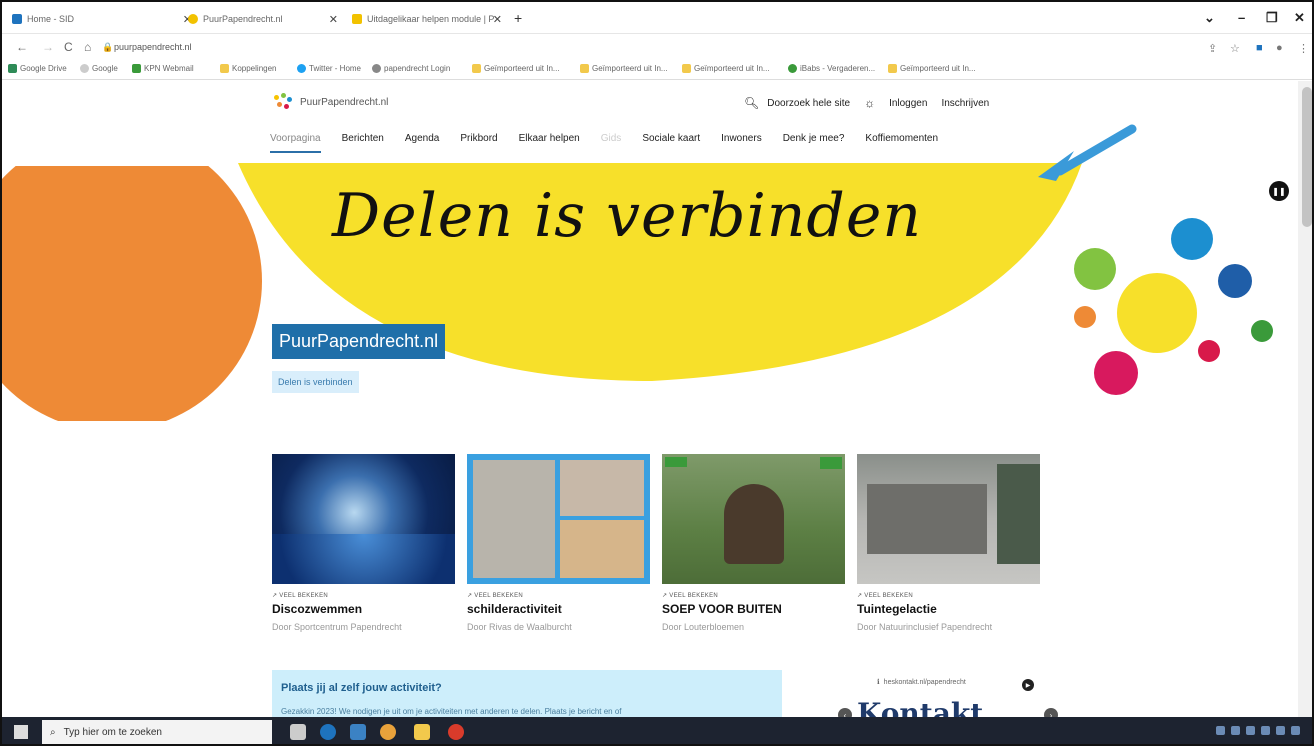 This screenshot has width=1314, height=746. Describe the element at coordinates (878, 682) in the screenshot. I see `info-icon: ℹ` at that location.